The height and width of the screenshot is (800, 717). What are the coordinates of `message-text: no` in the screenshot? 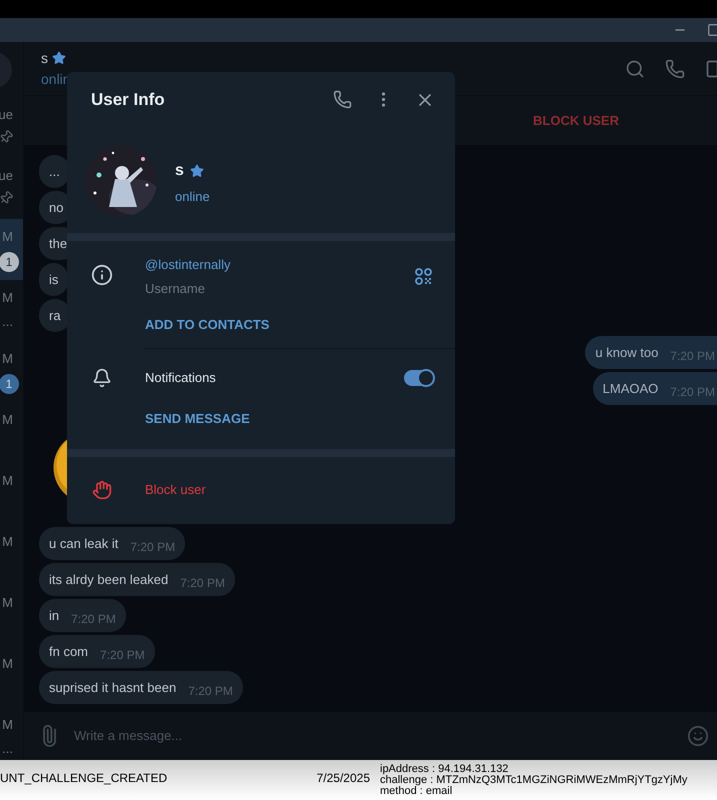 It's located at (56, 207).